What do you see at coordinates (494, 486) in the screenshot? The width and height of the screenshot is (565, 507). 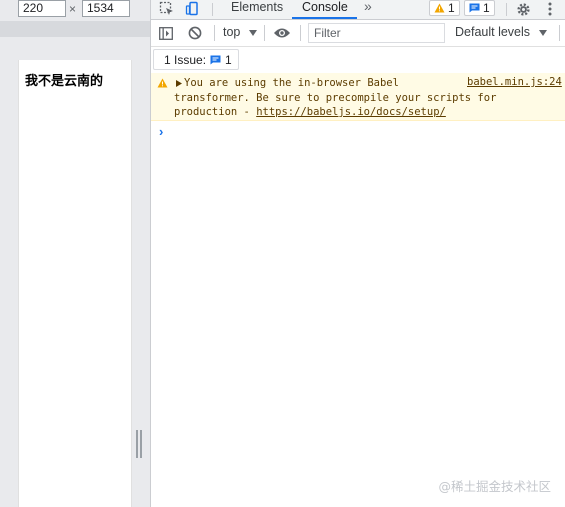 I see `watermark: @稀土掘金技术社区` at bounding box center [494, 486].